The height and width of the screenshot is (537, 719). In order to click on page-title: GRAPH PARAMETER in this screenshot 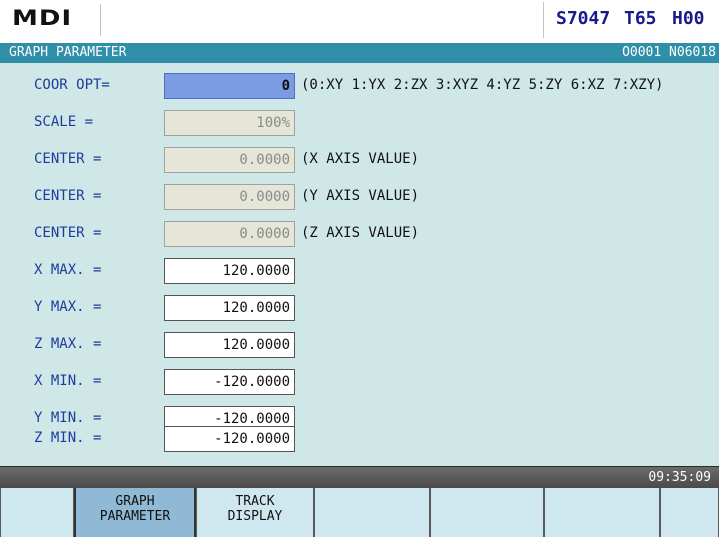, I will do `click(68, 52)`.